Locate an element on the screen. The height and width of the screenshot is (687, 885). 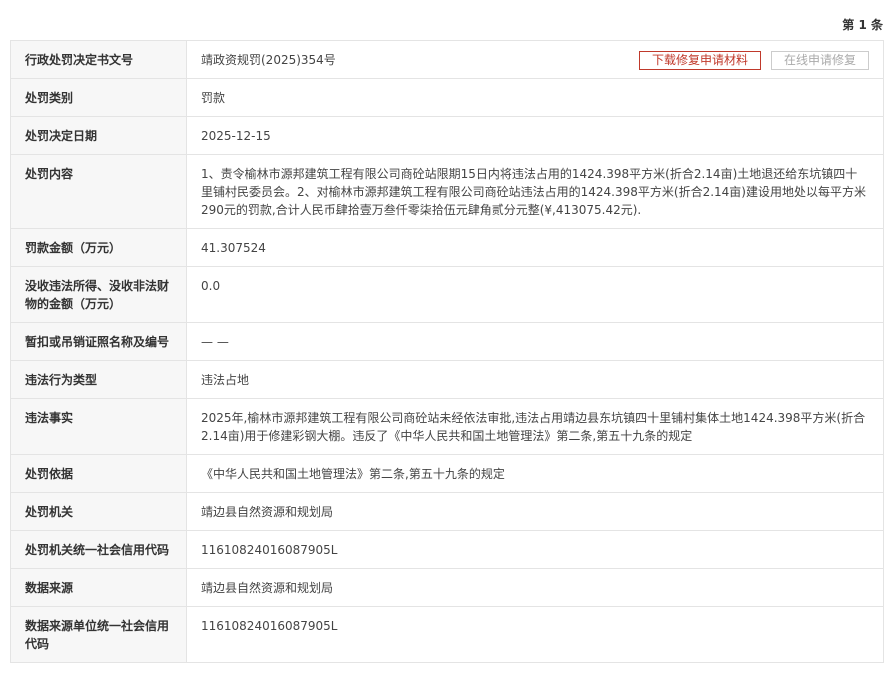
row-label: 处罚机关 is located at coordinates (98, 511).